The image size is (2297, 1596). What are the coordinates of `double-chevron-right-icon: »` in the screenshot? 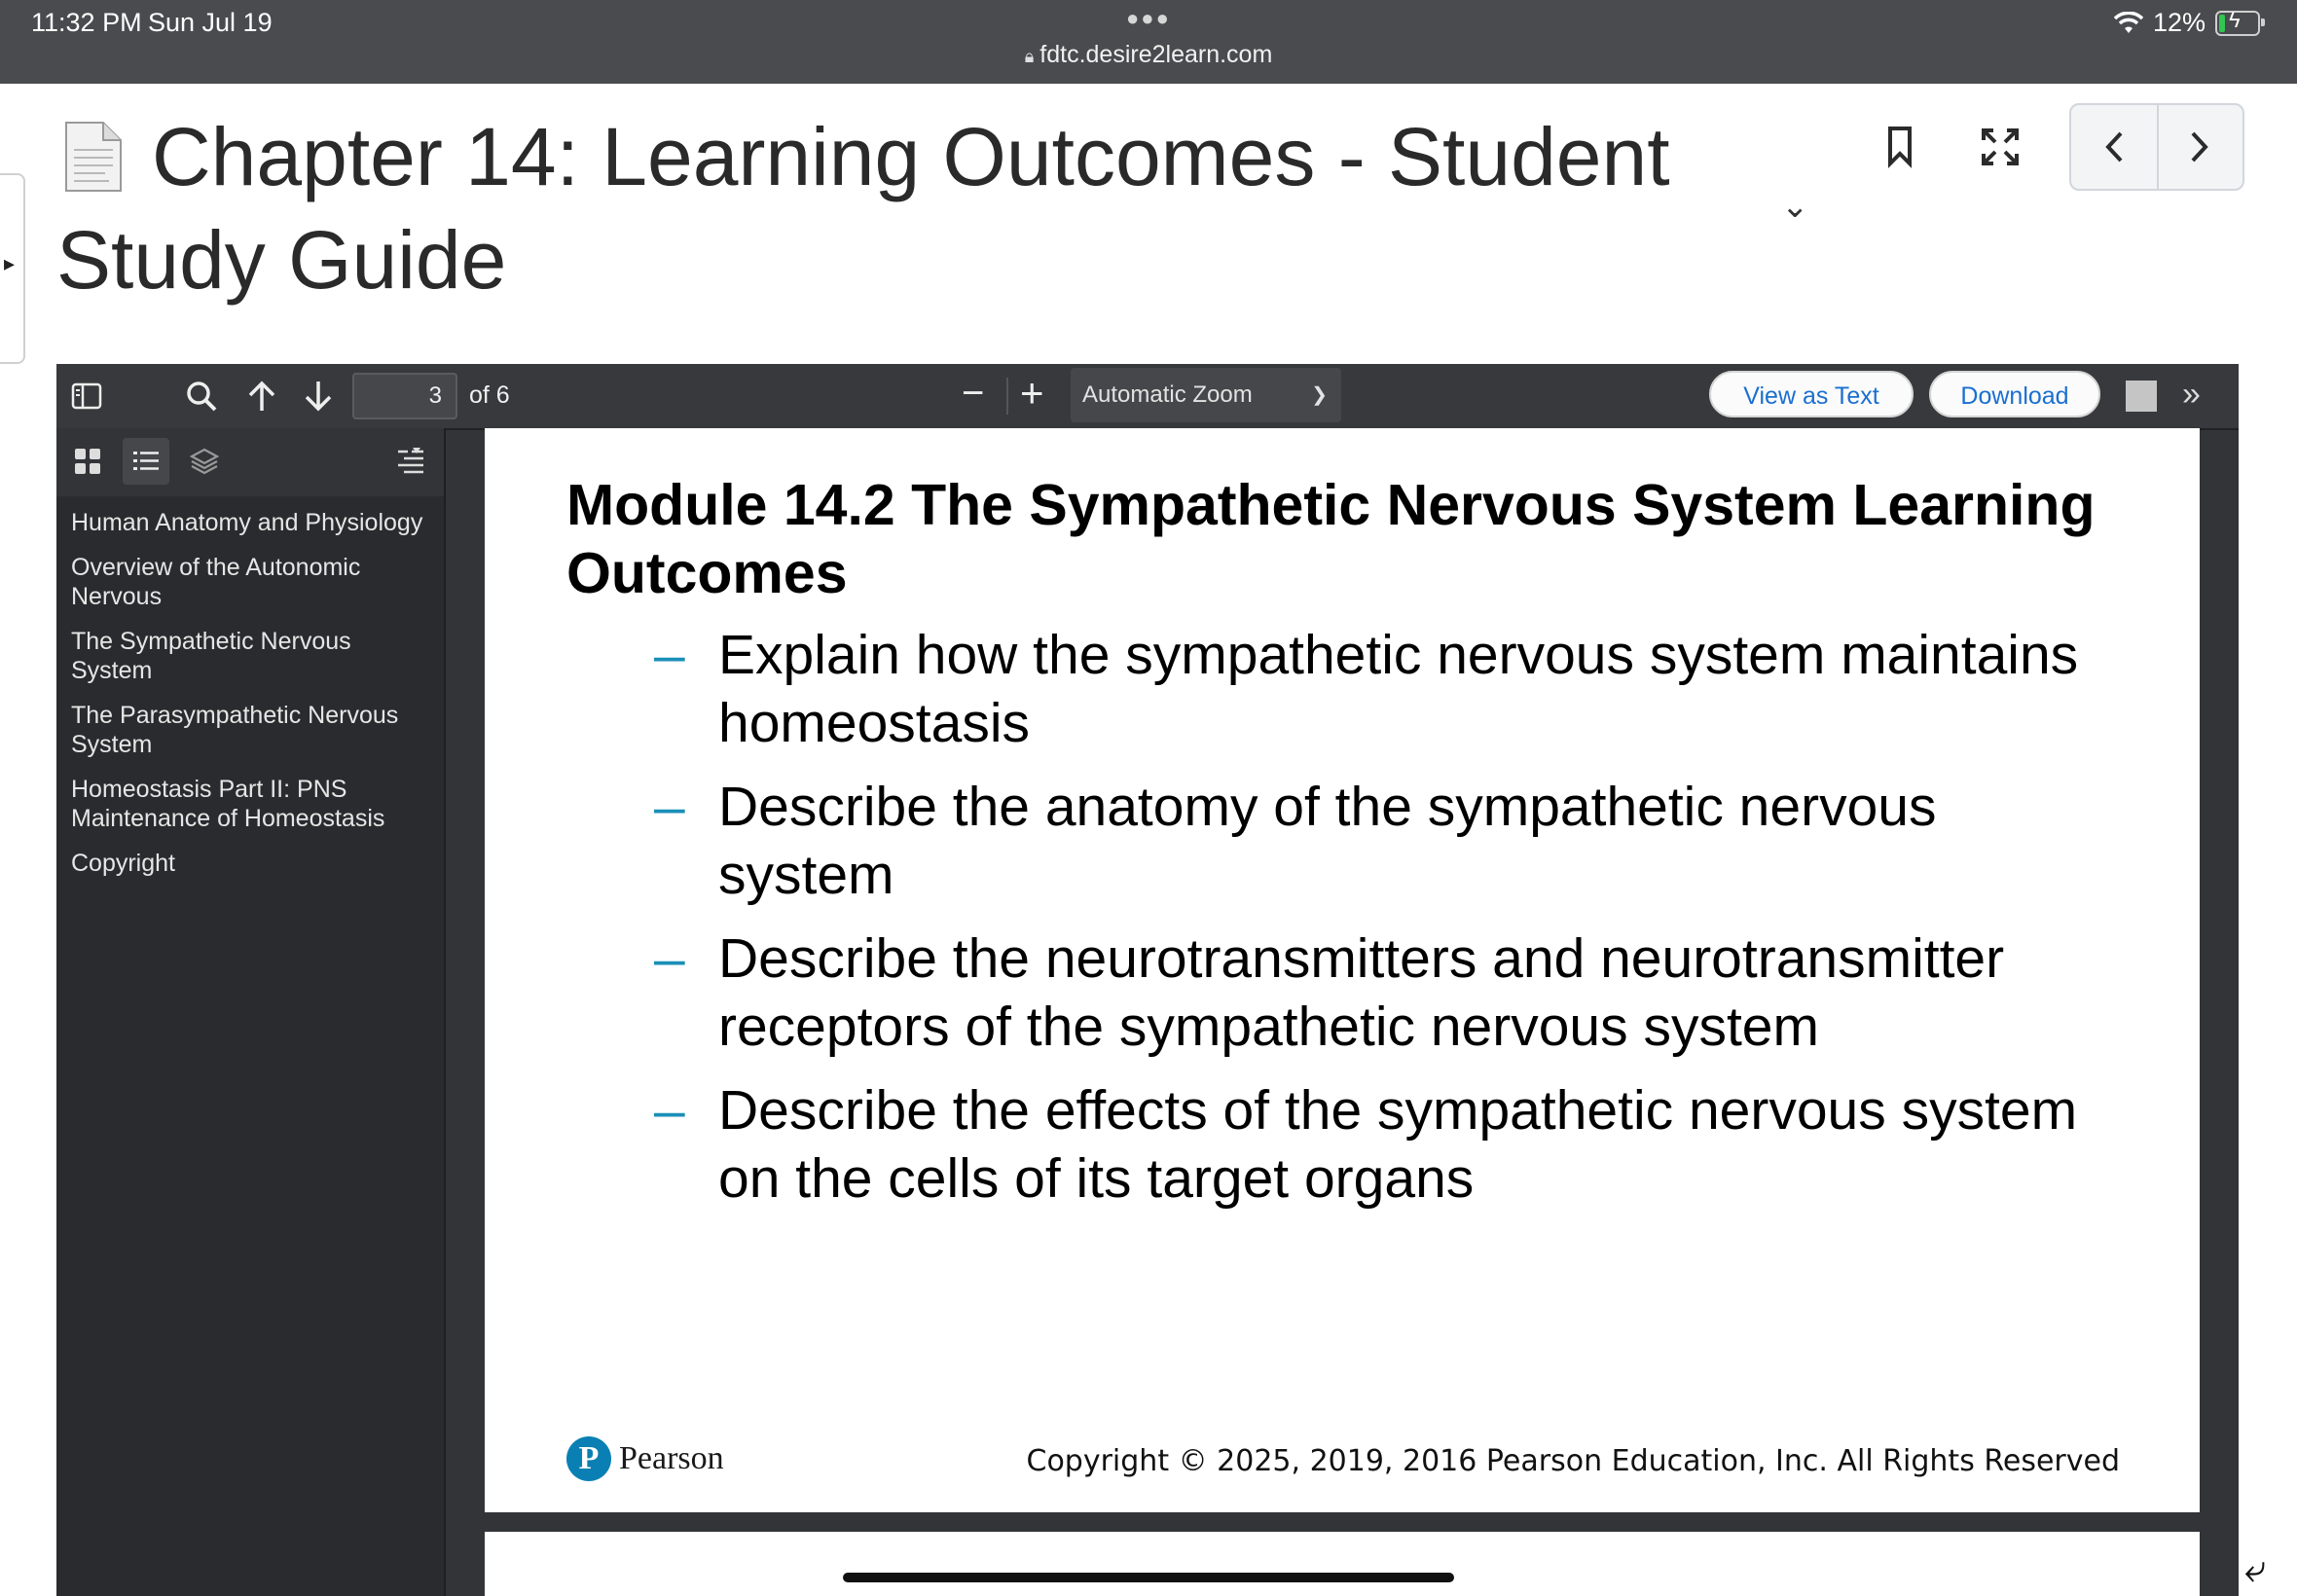 It's located at (2191, 395).